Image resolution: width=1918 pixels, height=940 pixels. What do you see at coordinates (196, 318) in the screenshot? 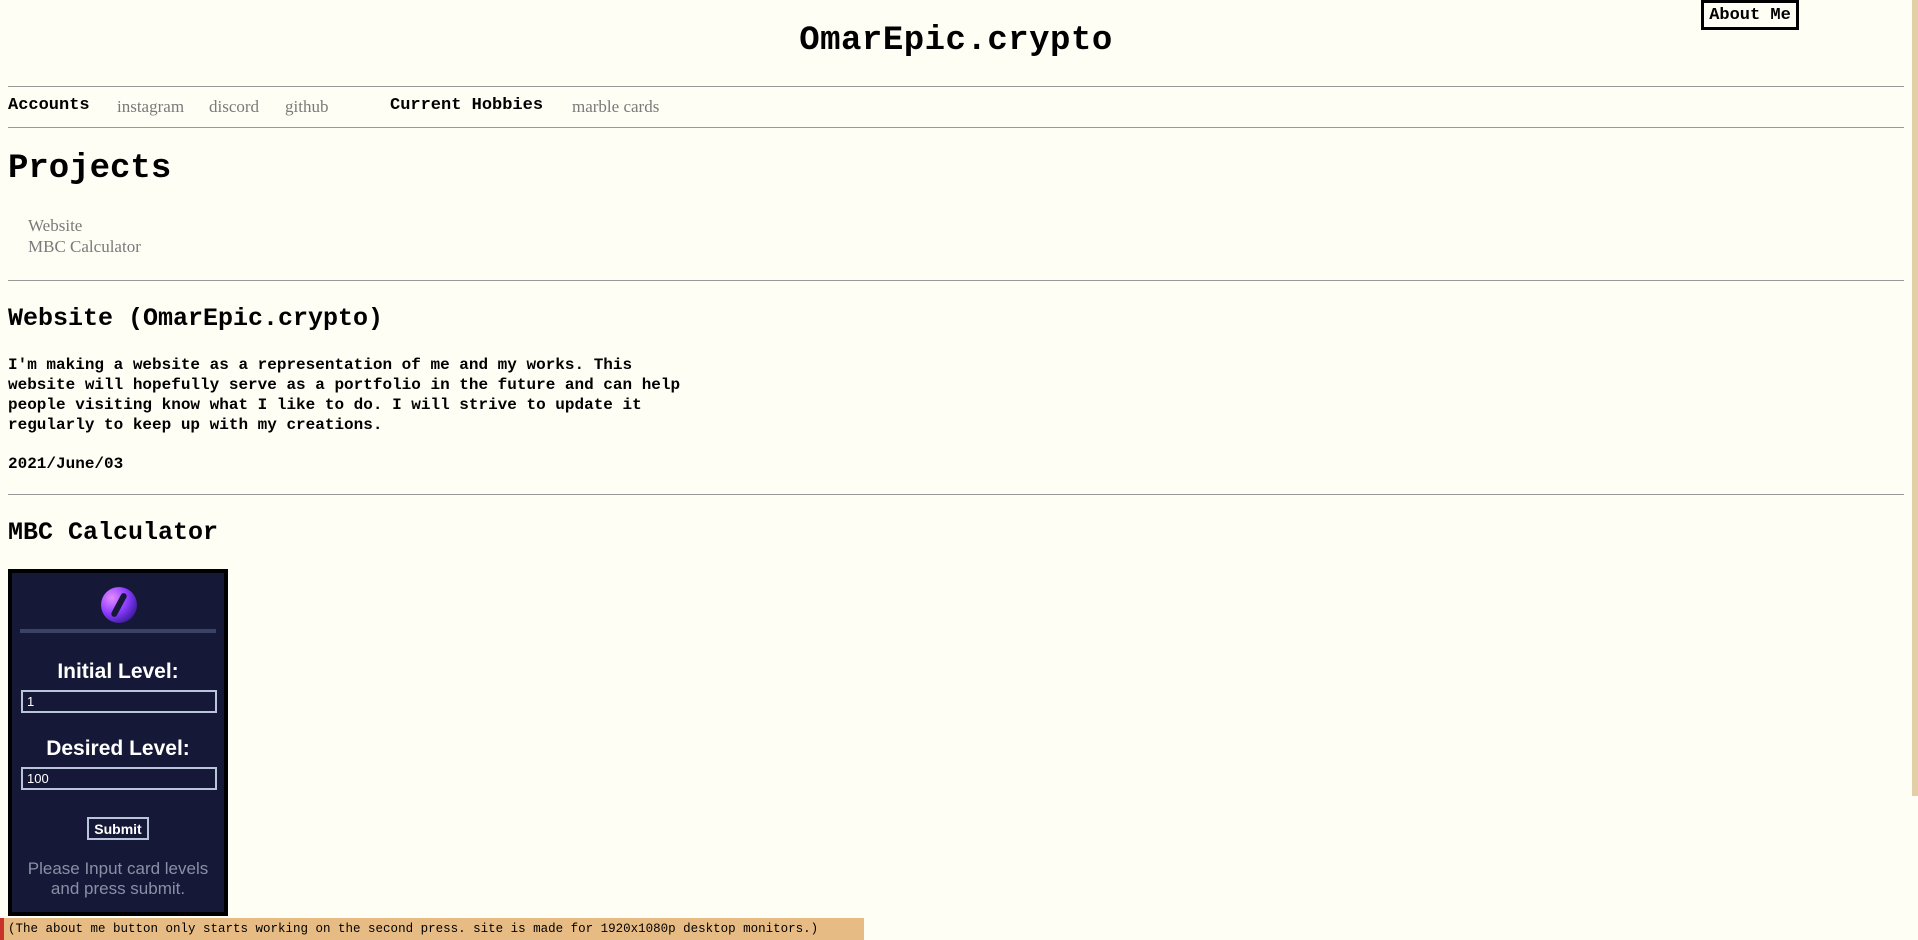
I see `website-section-title: Website (OmarEpic.crypto)` at bounding box center [196, 318].